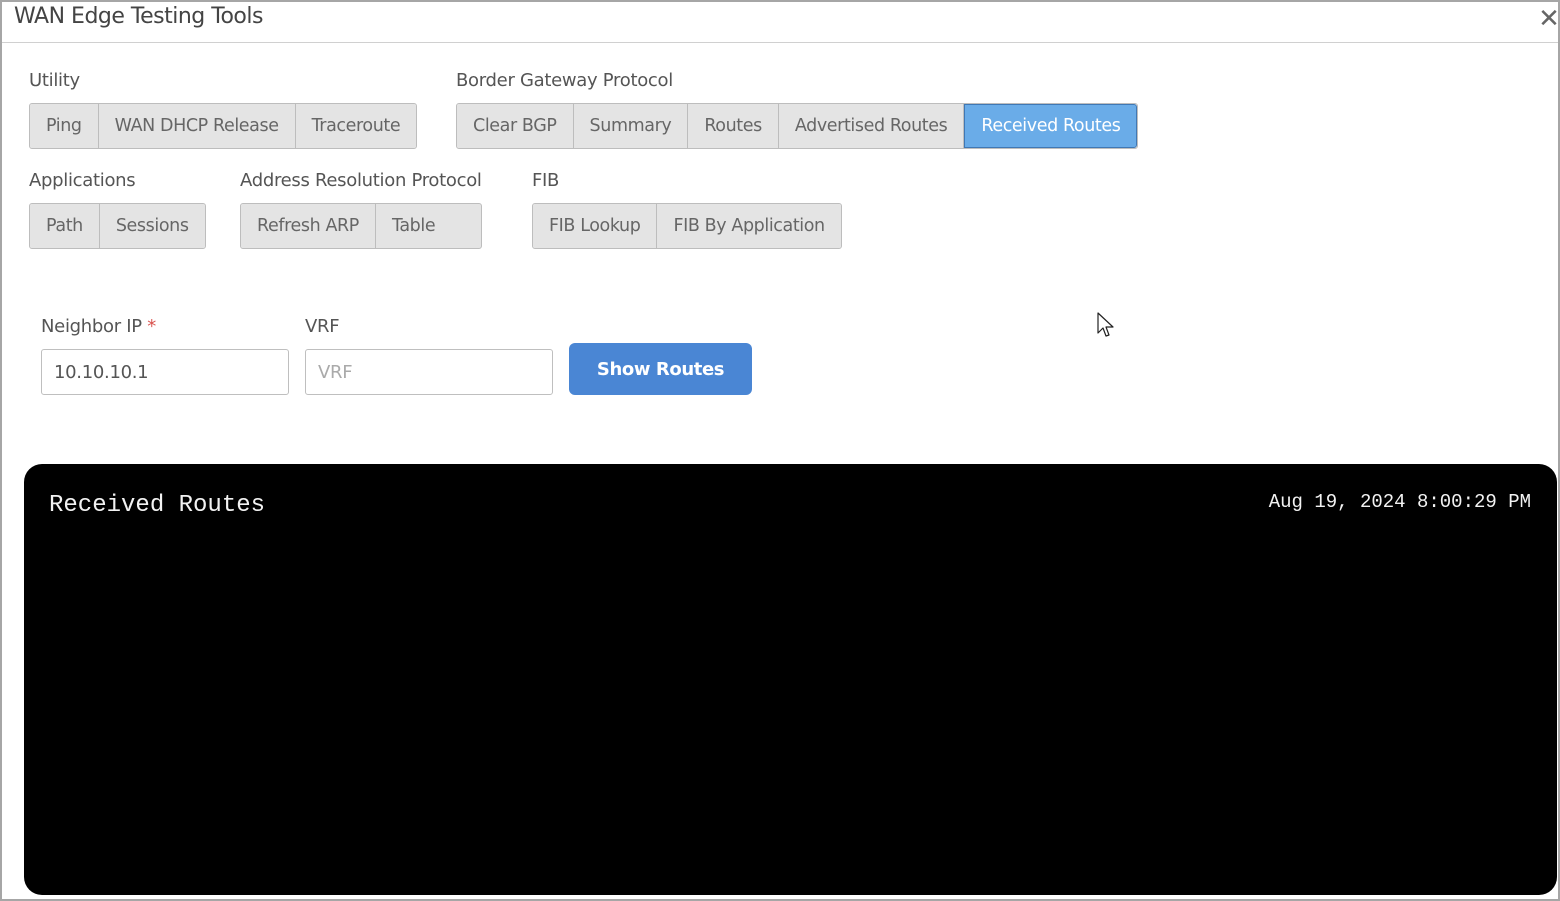 This screenshot has height=901, width=1560. Describe the element at coordinates (54, 80) in the screenshot. I see `utility-label: Utility` at that location.